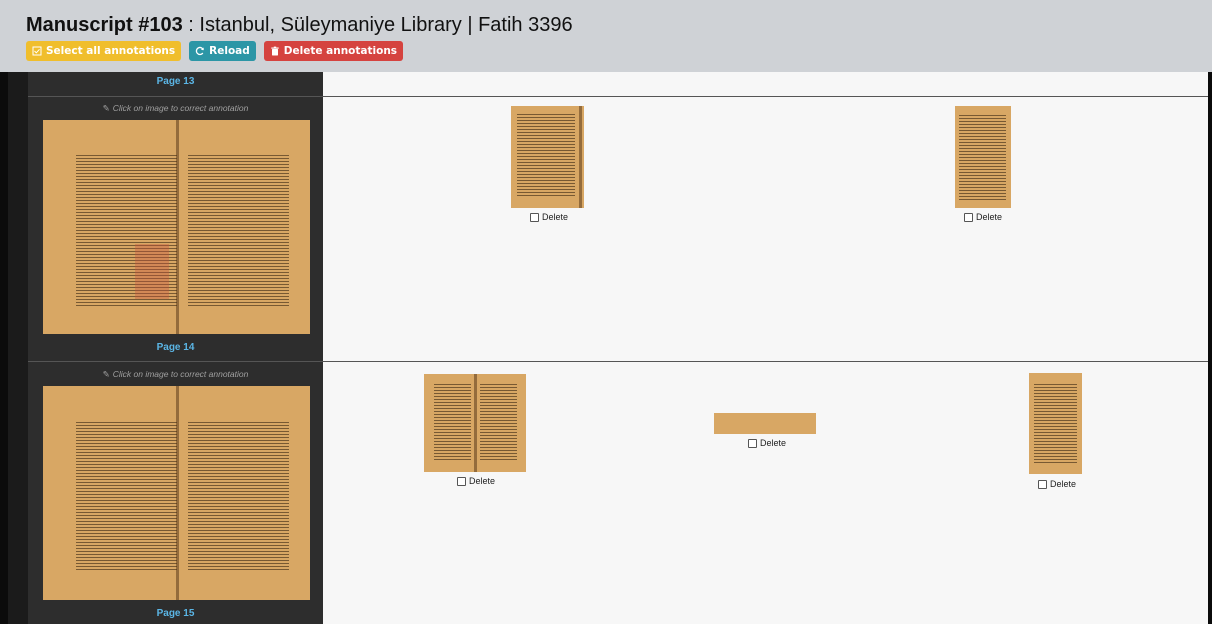 The width and height of the screenshot is (1212, 624). I want to click on page-column-13: Page 13, so click(175, 84).